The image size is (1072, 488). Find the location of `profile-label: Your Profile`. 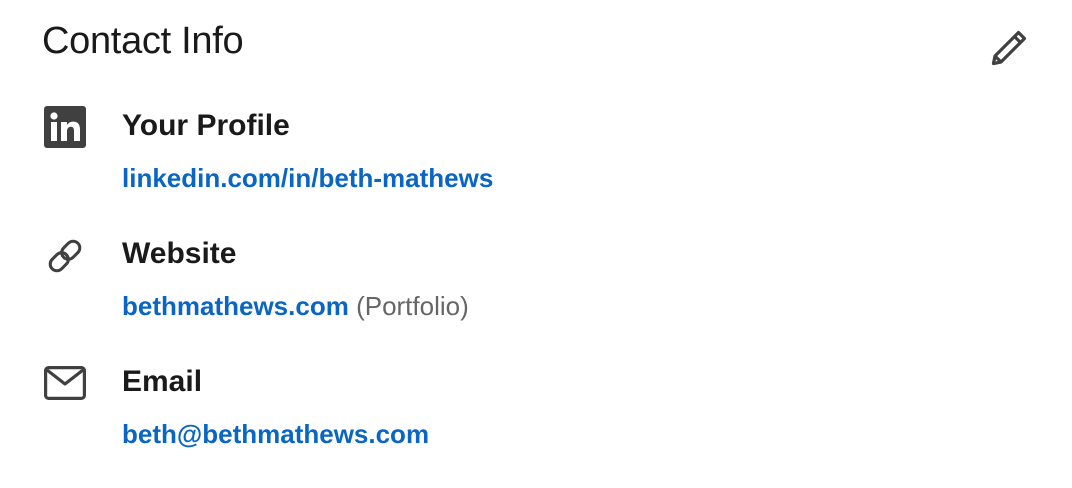

profile-label: Your Profile is located at coordinates (206, 125).